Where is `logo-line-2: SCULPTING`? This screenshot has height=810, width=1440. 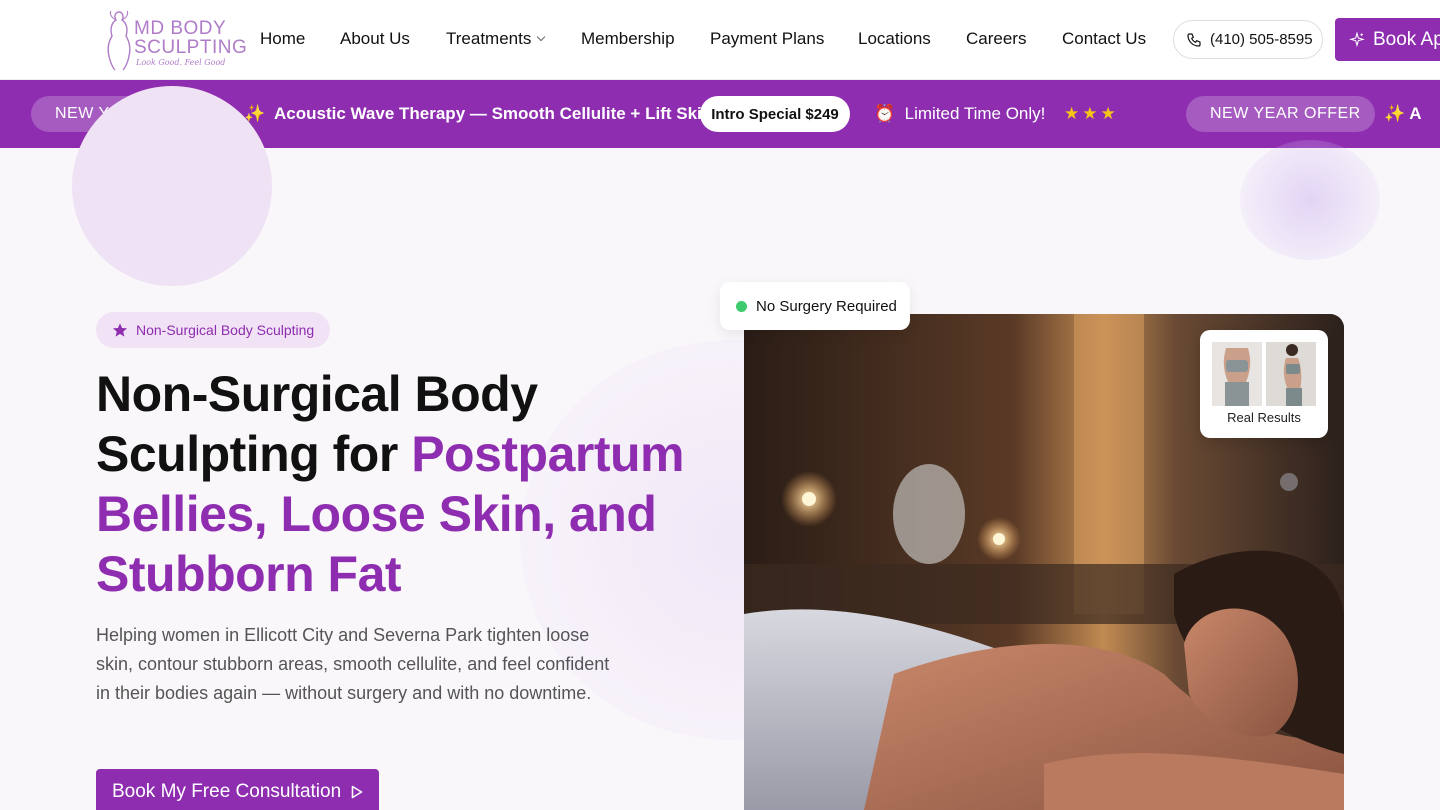 logo-line-2: SCULPTING is located at coordinates (191, 47).